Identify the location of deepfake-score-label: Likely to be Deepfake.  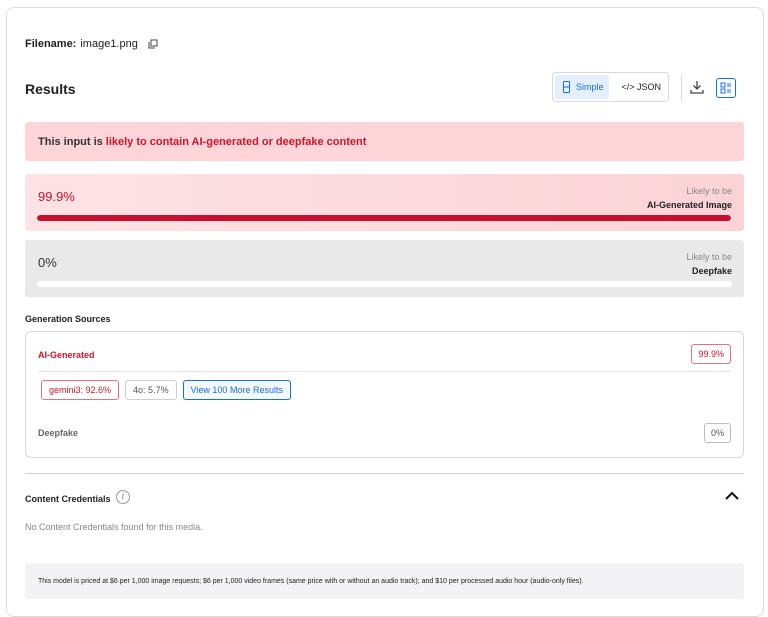
(709, 264).